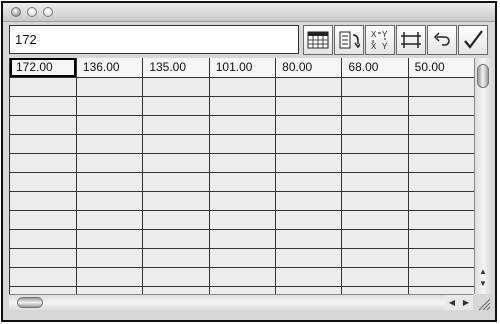 The image size is (500, 324). Describe the element at coordinates (380, 40) in the screenshot. I see `transpose-button: XYYX` at that location.